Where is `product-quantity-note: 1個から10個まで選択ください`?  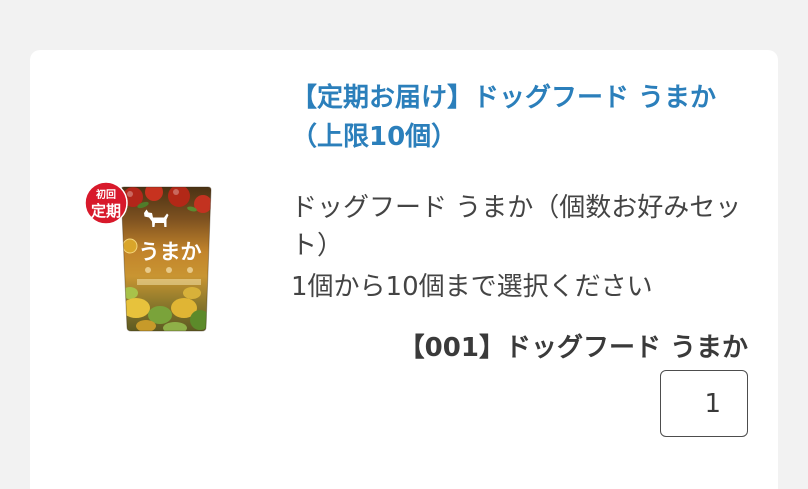 product-quantity-note: 1個から10個まで選択ください is located at coordinates (472, 287).